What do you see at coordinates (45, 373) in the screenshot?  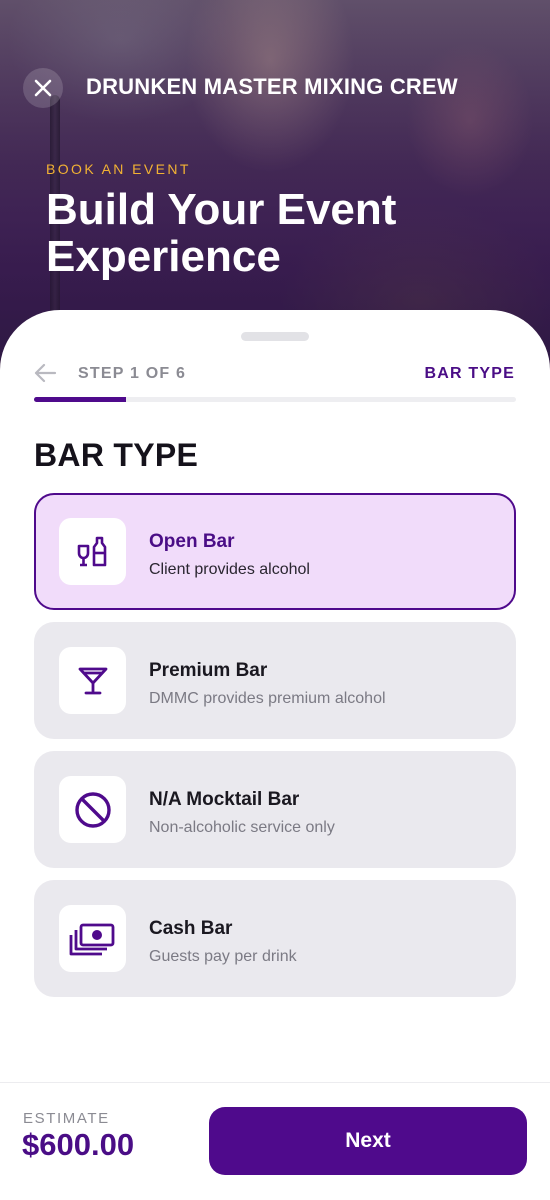 I see `arrow-left-icon` at bounding box center [45, 373].